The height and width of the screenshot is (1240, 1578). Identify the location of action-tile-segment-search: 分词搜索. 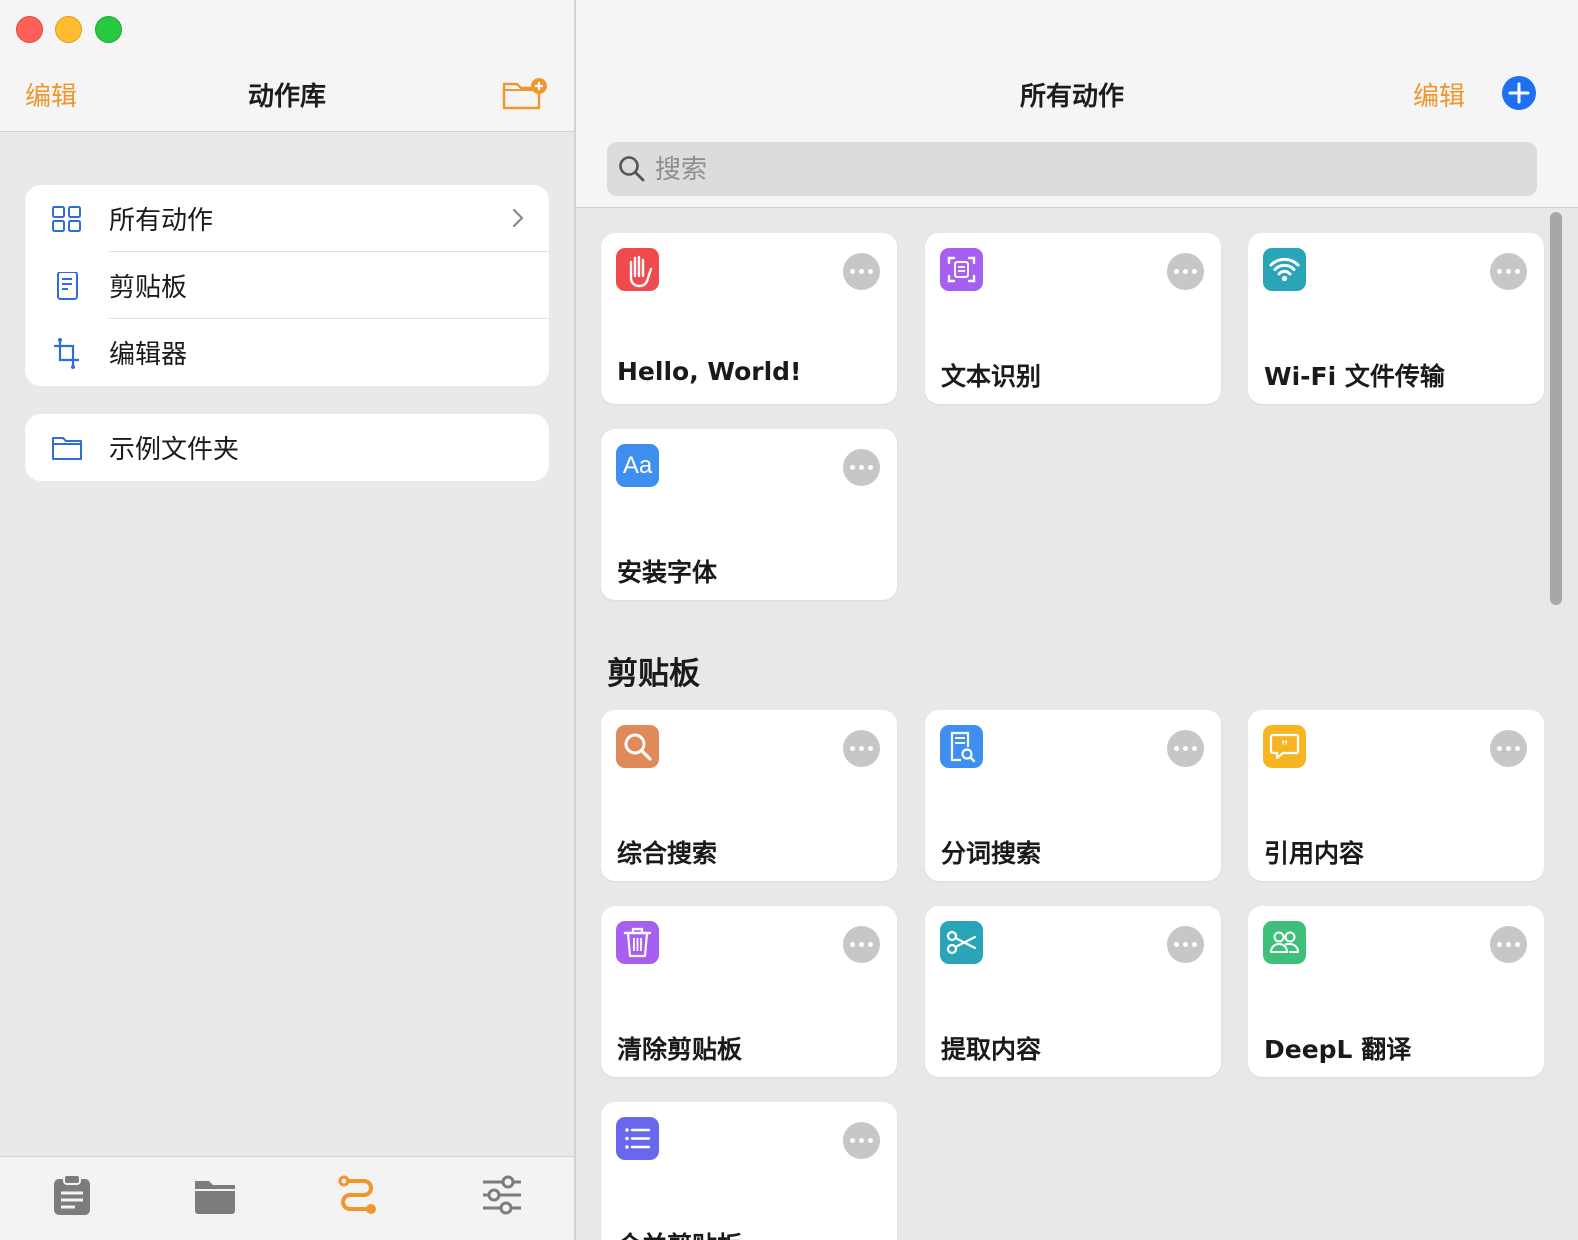
(1073, 795).